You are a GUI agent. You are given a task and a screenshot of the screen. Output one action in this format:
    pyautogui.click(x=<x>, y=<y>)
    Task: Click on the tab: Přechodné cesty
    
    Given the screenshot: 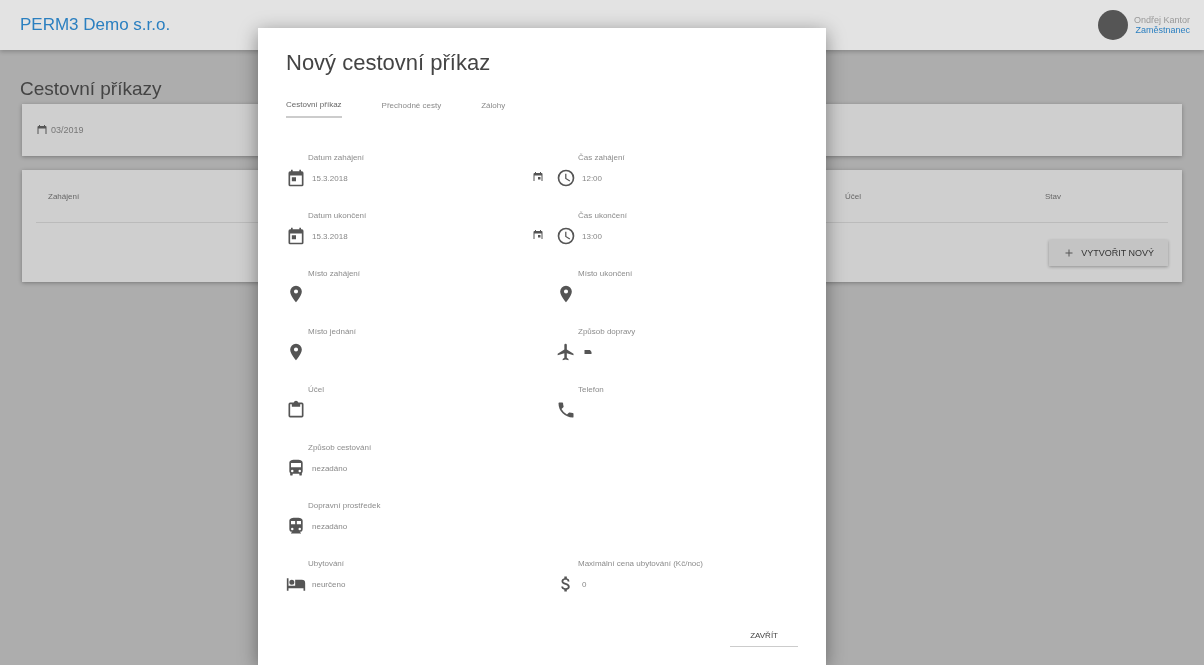 What is the action you would take?
    pyautogui.click(x=411, y=107)
    